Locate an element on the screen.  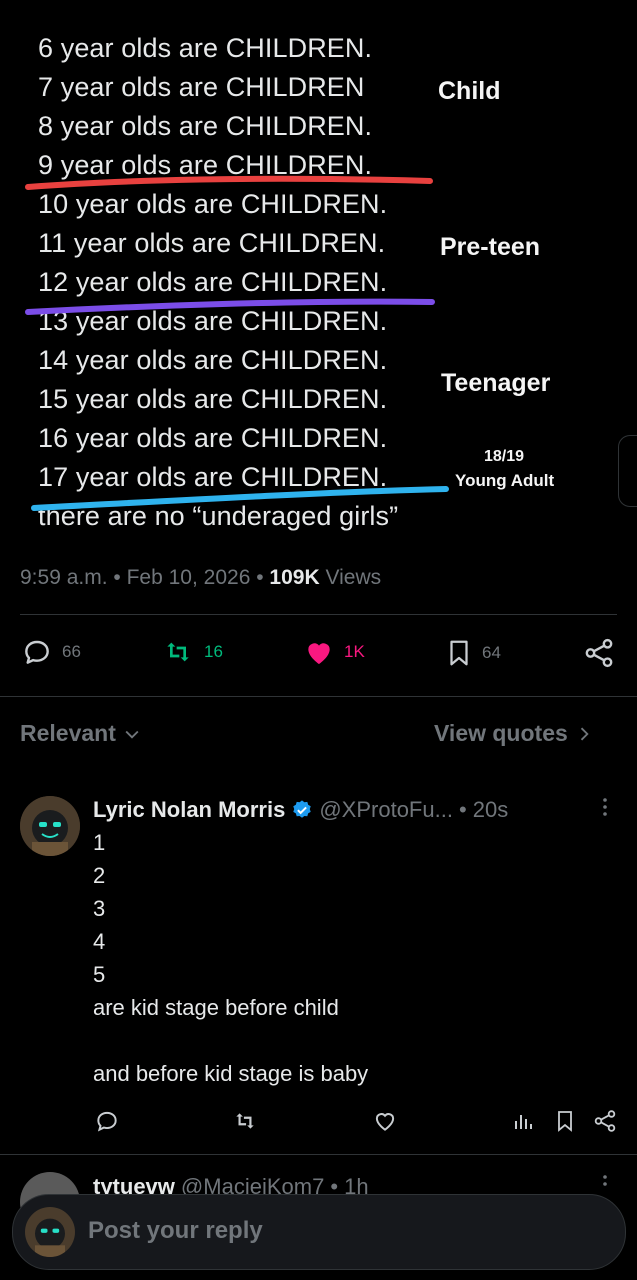
views-label: Views is located at coordinates (353, 577).